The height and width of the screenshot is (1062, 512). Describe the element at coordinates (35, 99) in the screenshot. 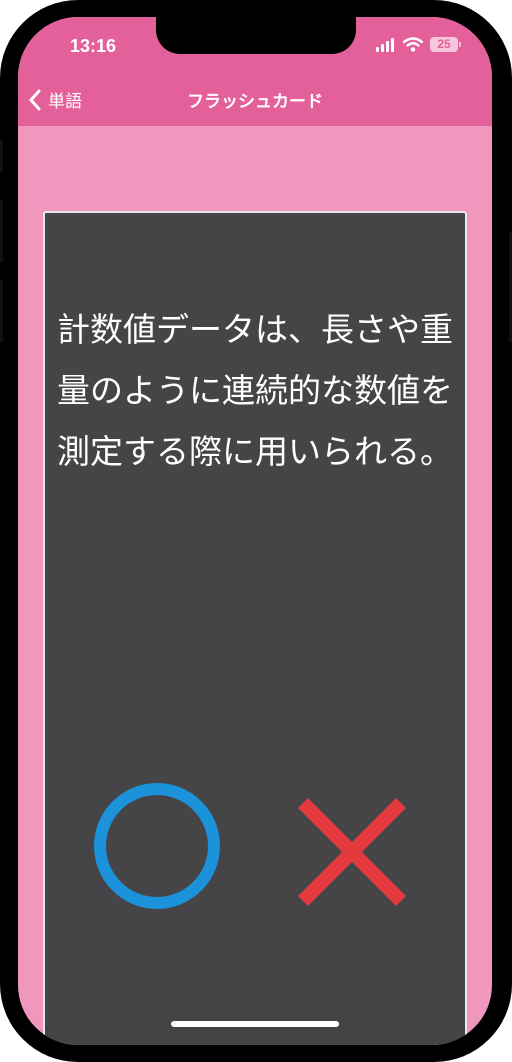

I see `chevron-left-icon` at that location.